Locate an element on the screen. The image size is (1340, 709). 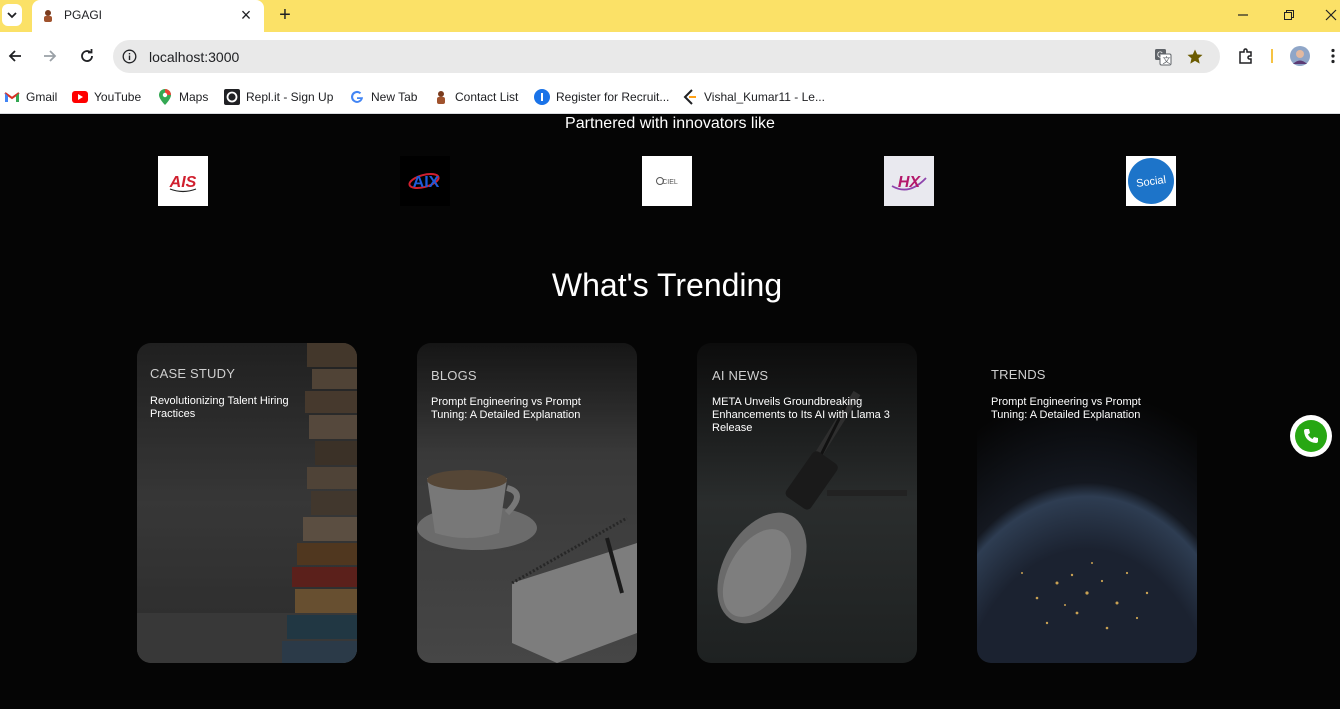
bookmark-label: YouTube is located at coordinates (118, 97).